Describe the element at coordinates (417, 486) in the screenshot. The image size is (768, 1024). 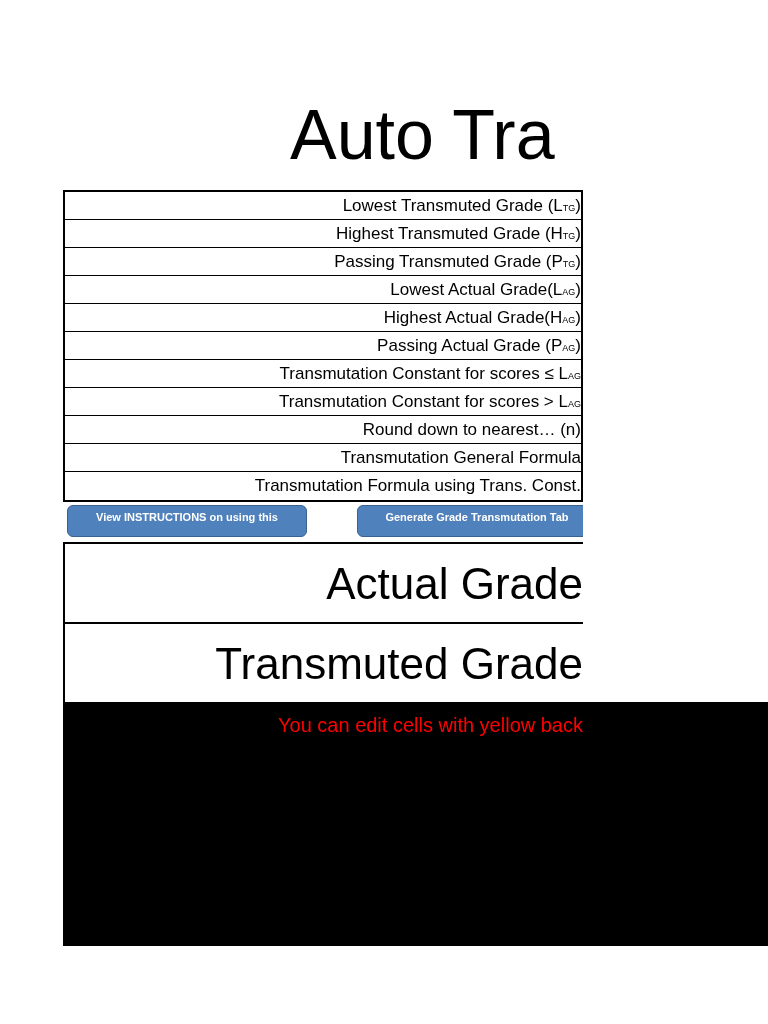
I see `parameter-label: Transmutation Formula using Trans. Const.` at that location.